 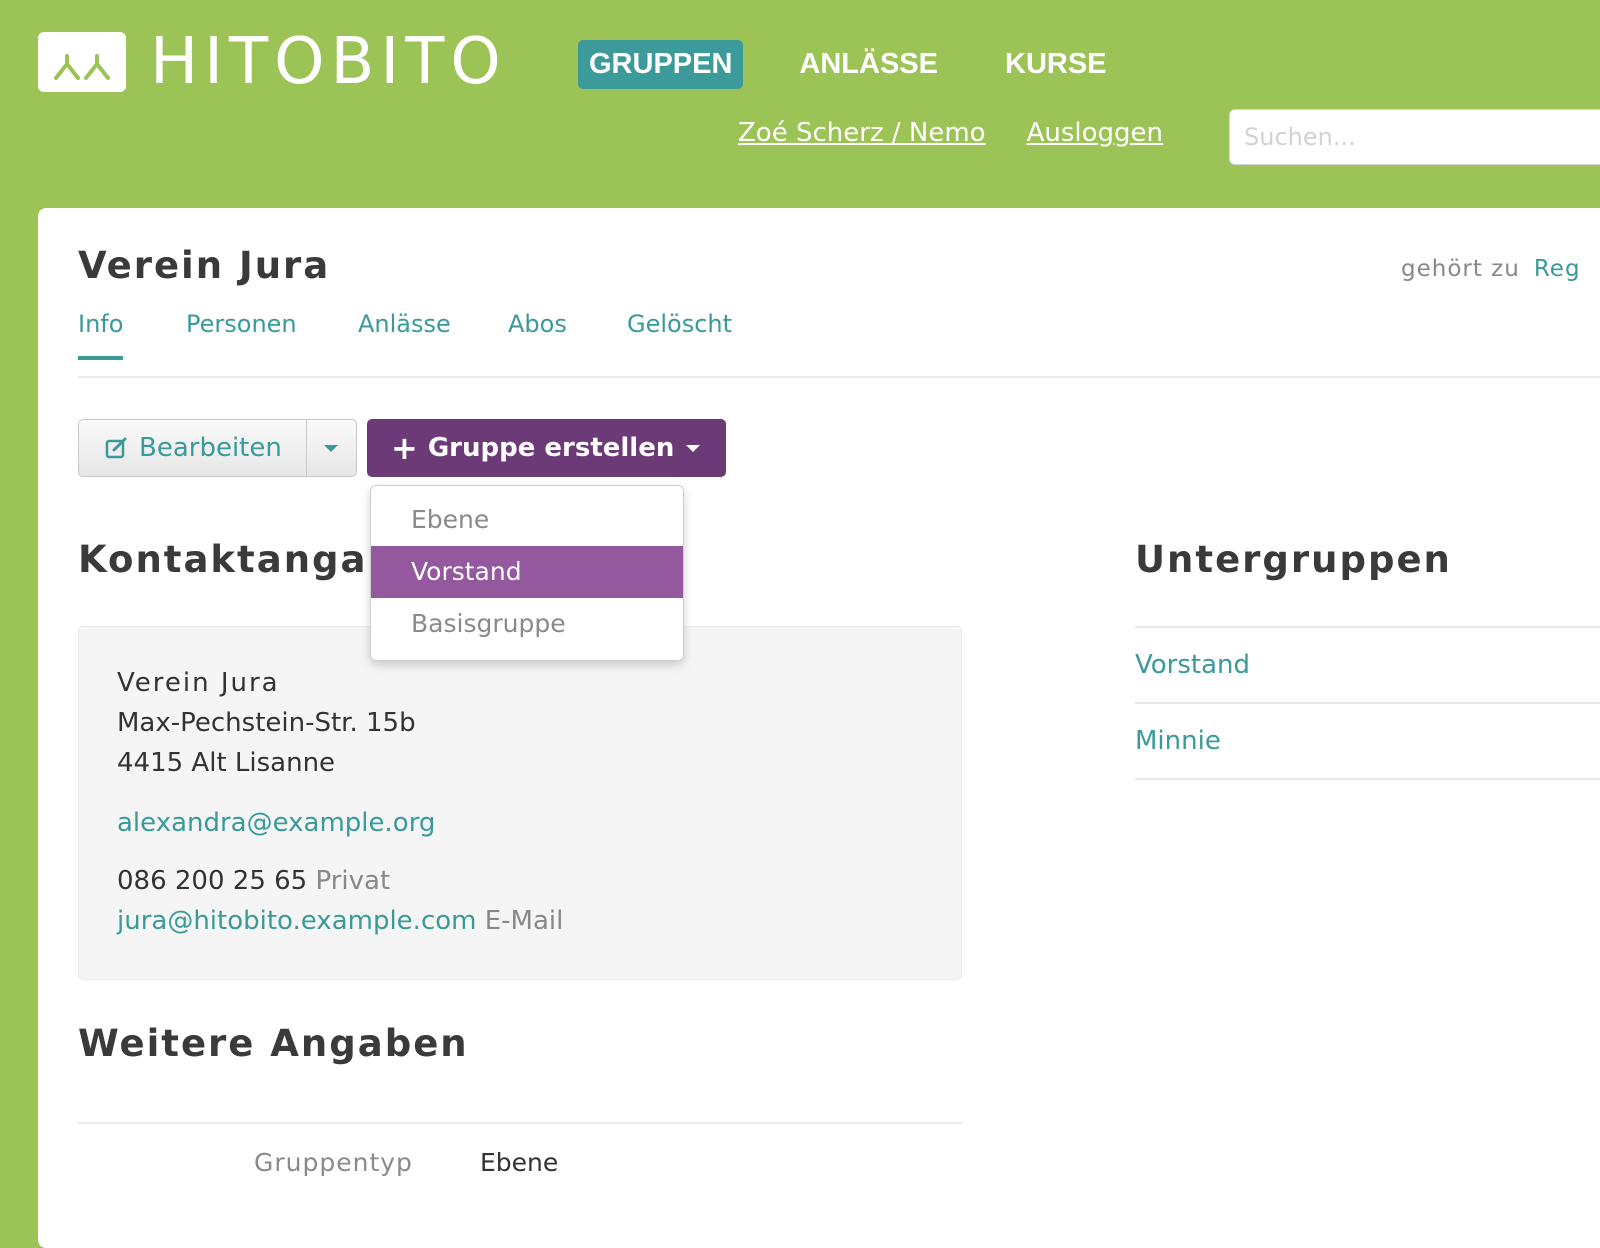 I want to click on logo: HITOBITO, so click(x=272, y=62).